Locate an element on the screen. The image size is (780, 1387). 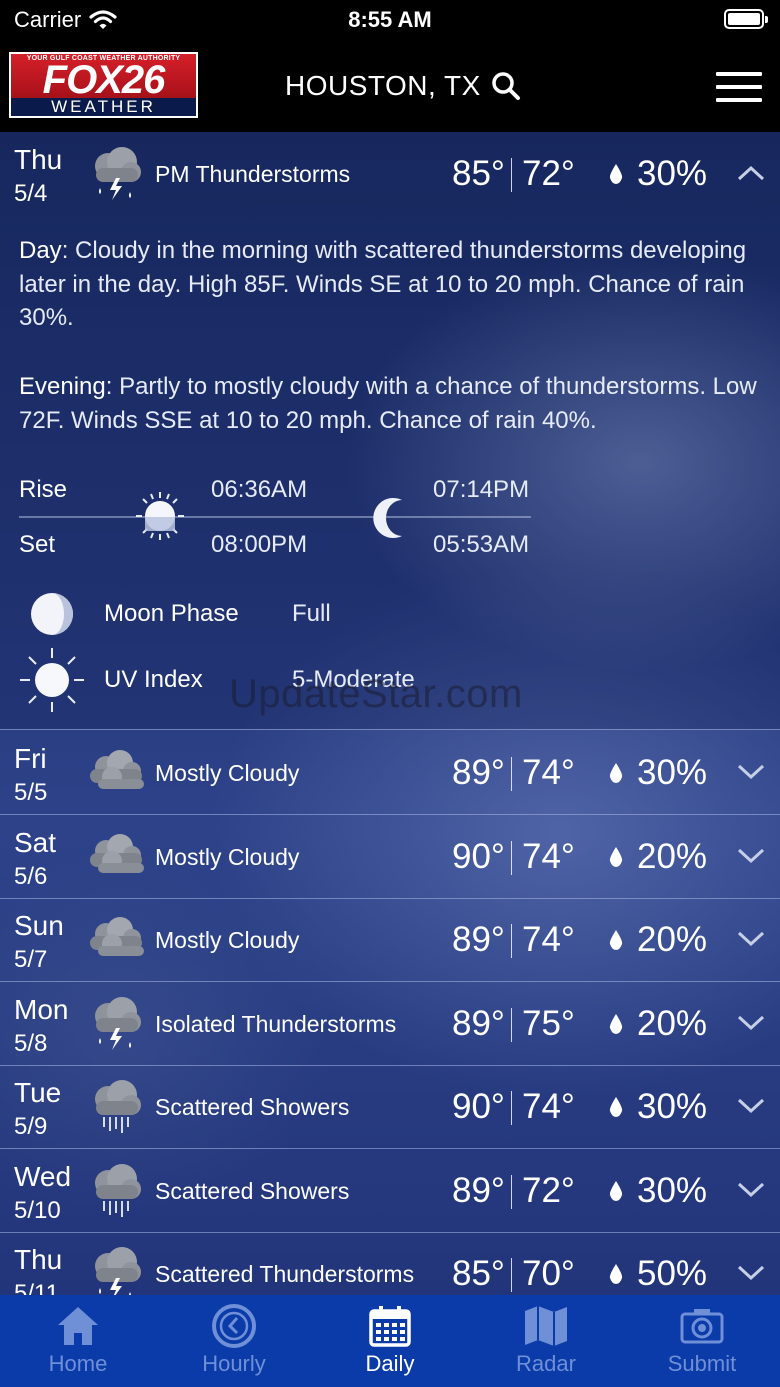
day-date: 5/6 is located at coordinates (31, 876).